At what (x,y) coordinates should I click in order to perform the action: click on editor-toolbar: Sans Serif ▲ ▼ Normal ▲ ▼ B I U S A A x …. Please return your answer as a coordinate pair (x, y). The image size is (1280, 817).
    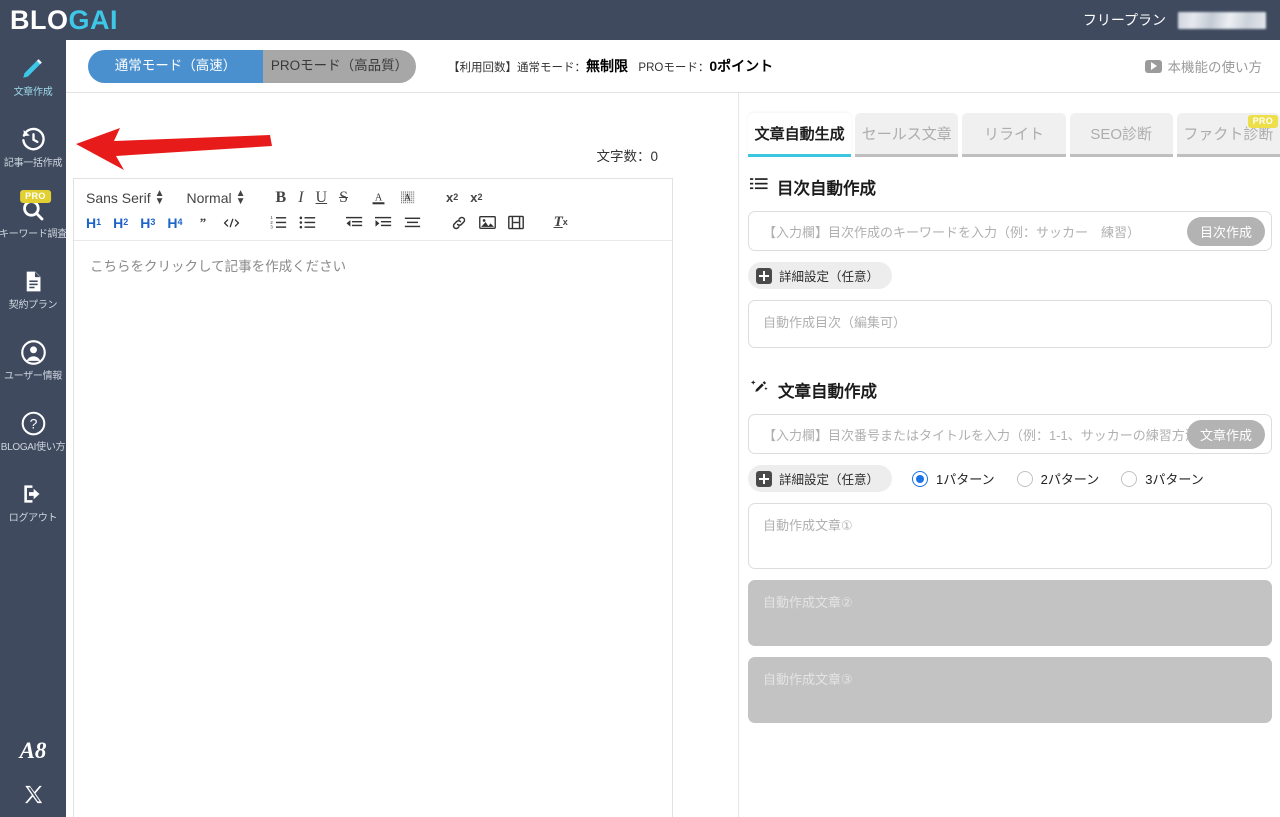
    Looking at the image, I should click on (373, 210).